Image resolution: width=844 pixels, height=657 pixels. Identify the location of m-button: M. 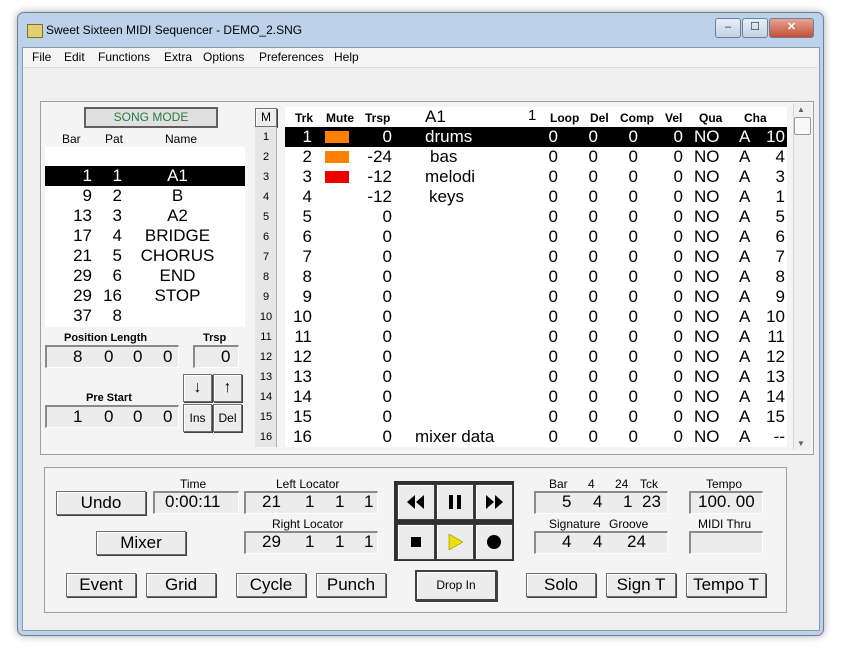
(266, 117).